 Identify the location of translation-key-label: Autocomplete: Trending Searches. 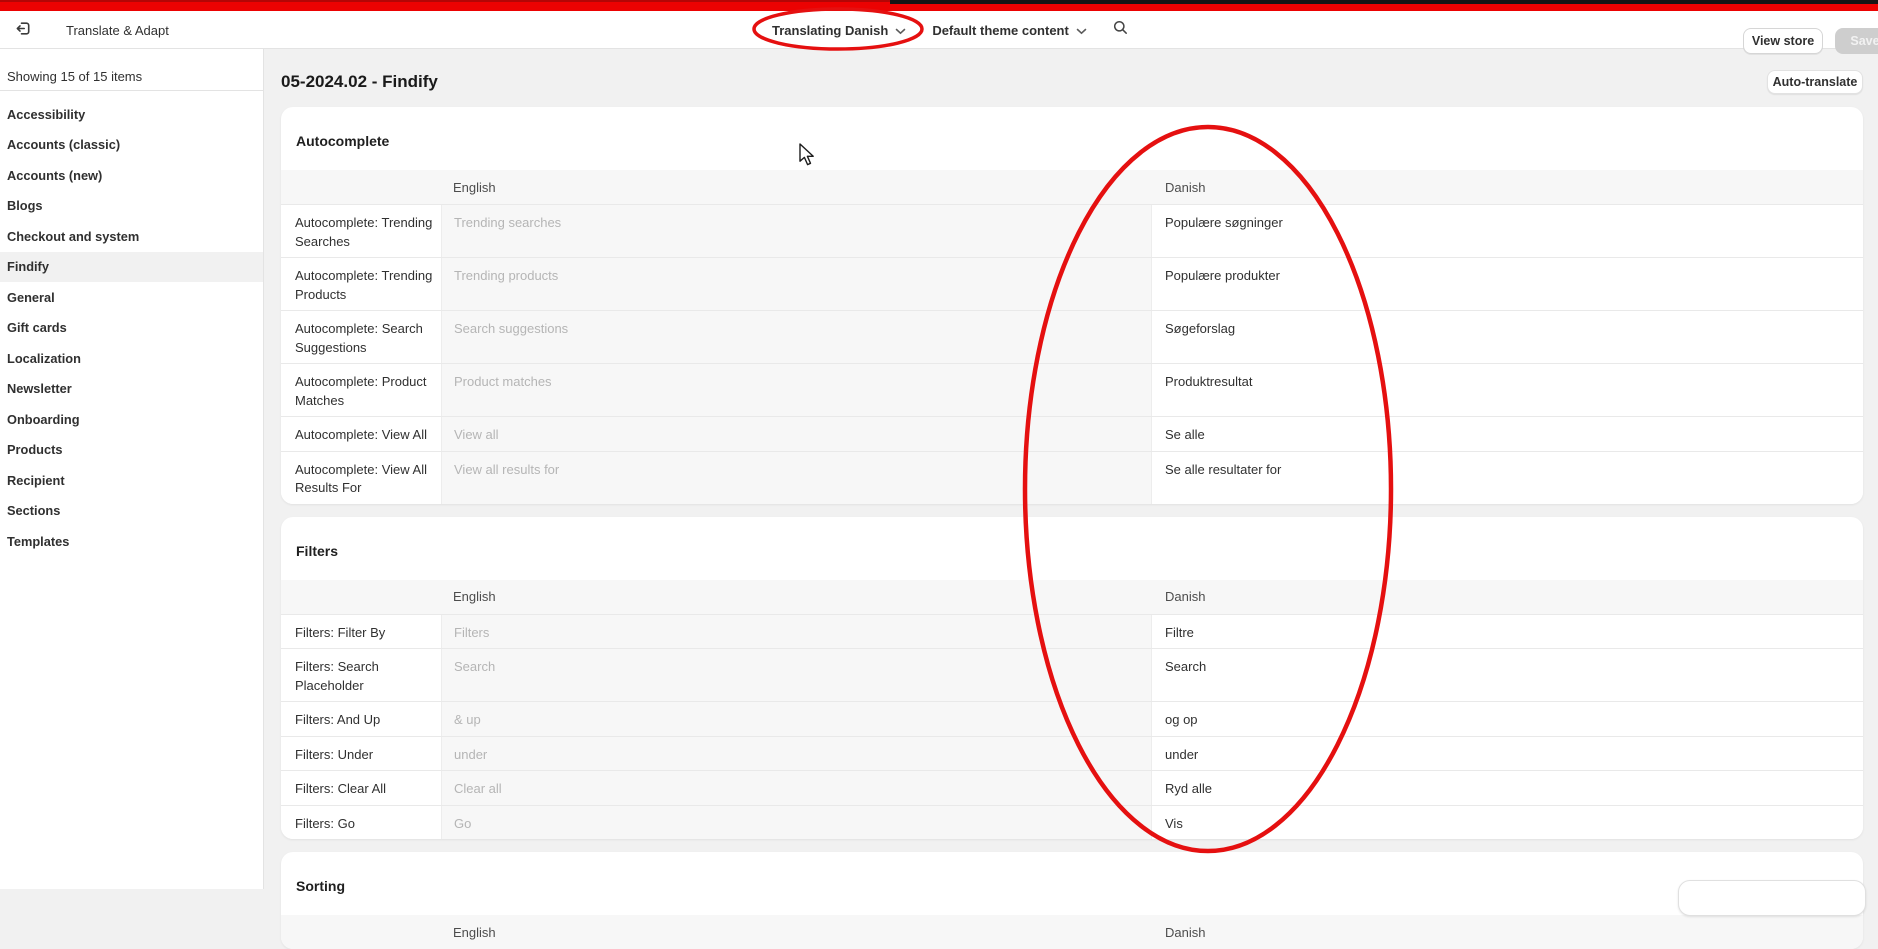
(364, 232).